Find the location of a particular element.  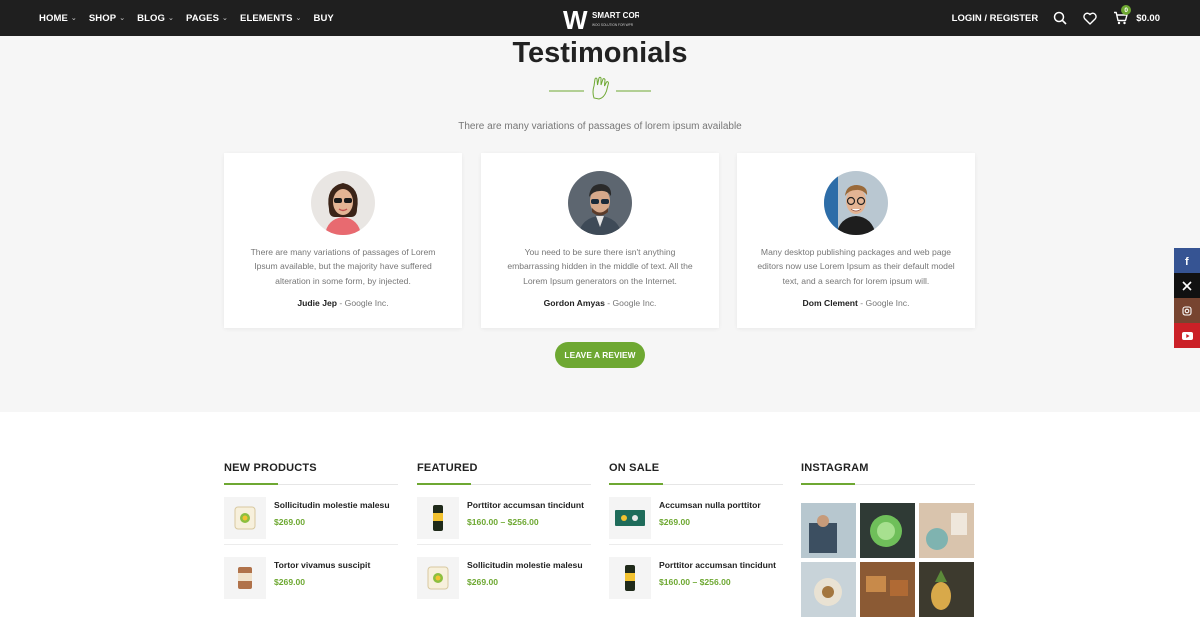

testimonial-author: Gordon Amyas - Google Inc. is located at coordinates (600, 303).